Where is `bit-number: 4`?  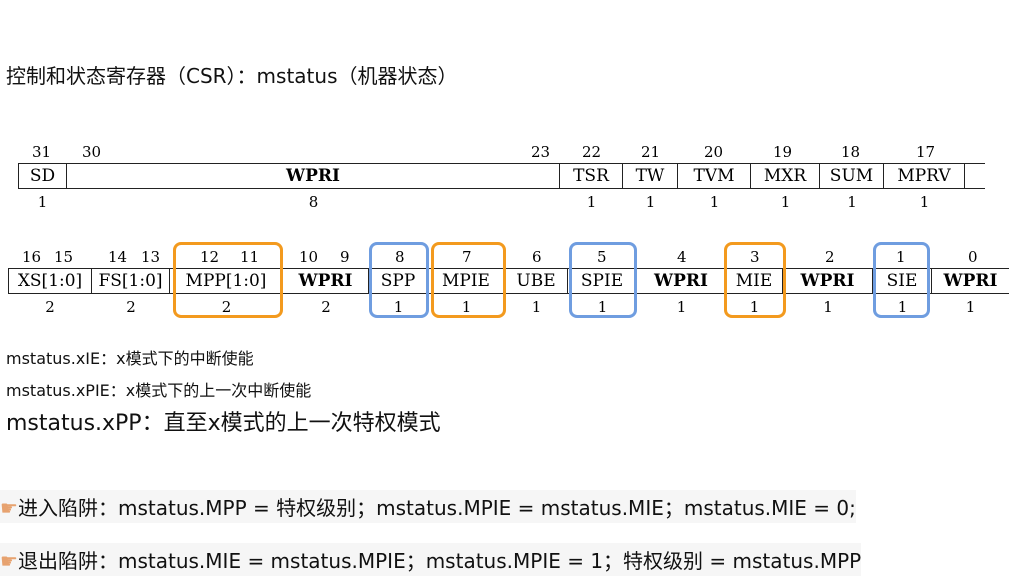 bit-number: 4 is located at coordinates (682, 257).